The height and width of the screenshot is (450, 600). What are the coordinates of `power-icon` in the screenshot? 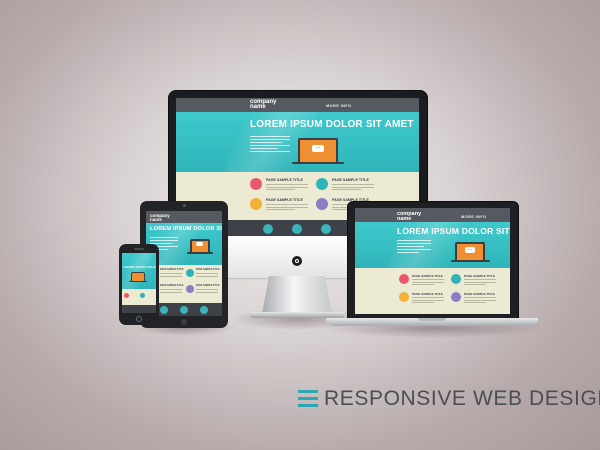 It's located at (297, 261).